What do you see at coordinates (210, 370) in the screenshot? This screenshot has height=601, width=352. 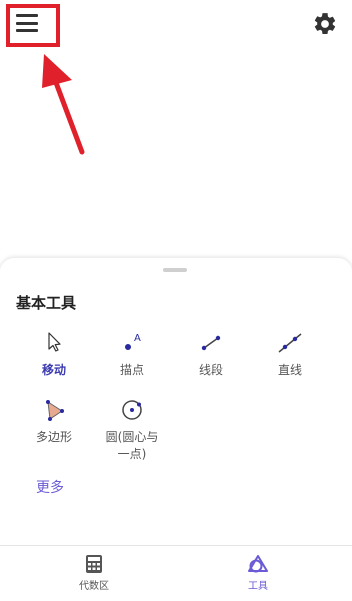 I see `tool-label: 线段` at bounding box center [210, 370].